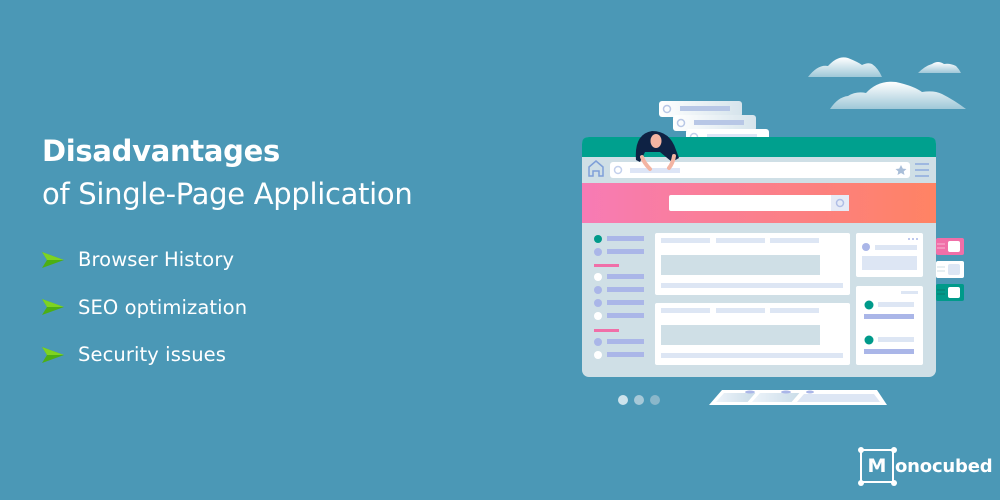 This screenshot has width=1000, height=500. I want to click on toggle-chip-teal, so click(950, 292).